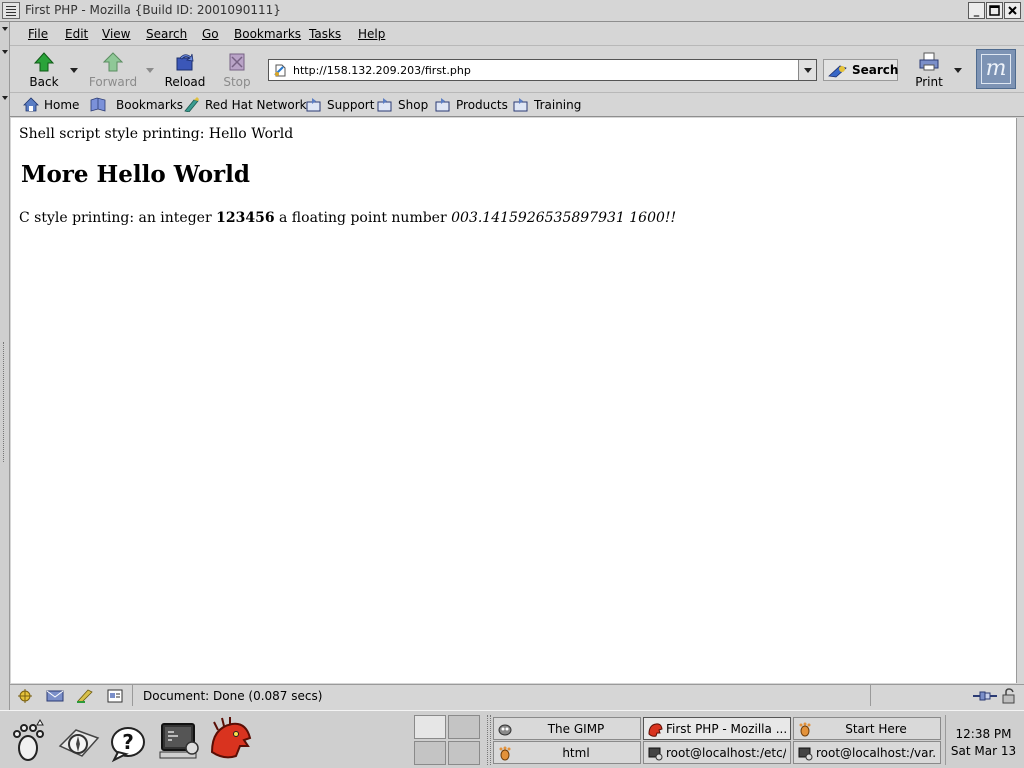  What do you see at coordinates (549, 105) in the screenshot?
I see `bookmark-folder-training: Training` at bounding box center [549, 105].